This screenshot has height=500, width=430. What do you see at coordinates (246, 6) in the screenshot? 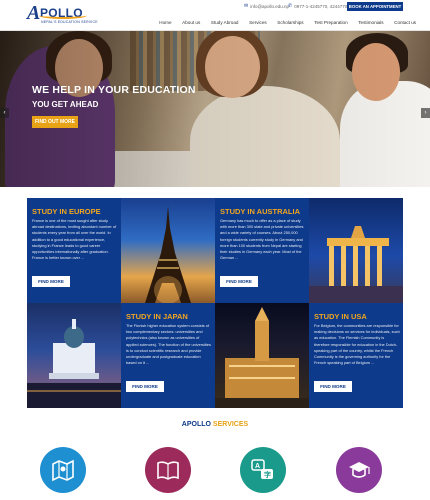
I see `envelope-icon: ✉` at bounding box center [246, 6].